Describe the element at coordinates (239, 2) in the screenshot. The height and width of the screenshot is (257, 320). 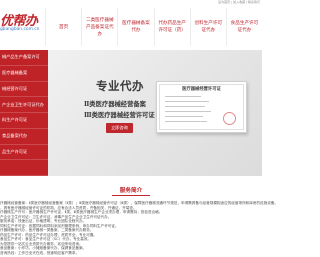
I see `top-links: 设为首页 | 加入收藏 | 联系我们` at that location.